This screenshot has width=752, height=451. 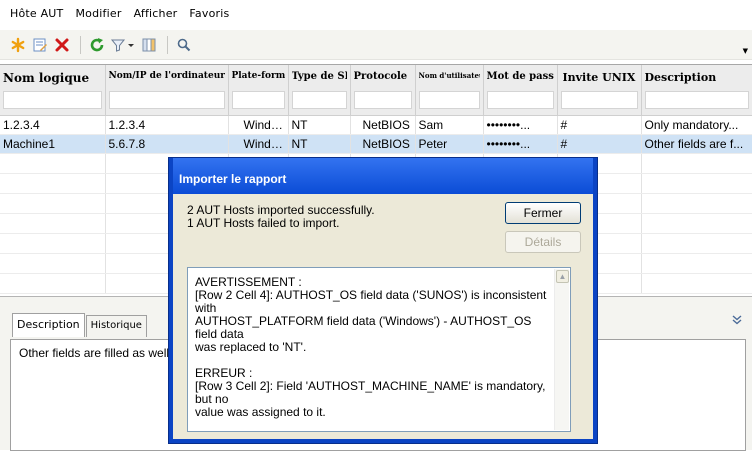 I want to click on asterisk-new-icon, so click(x=18, y=45).